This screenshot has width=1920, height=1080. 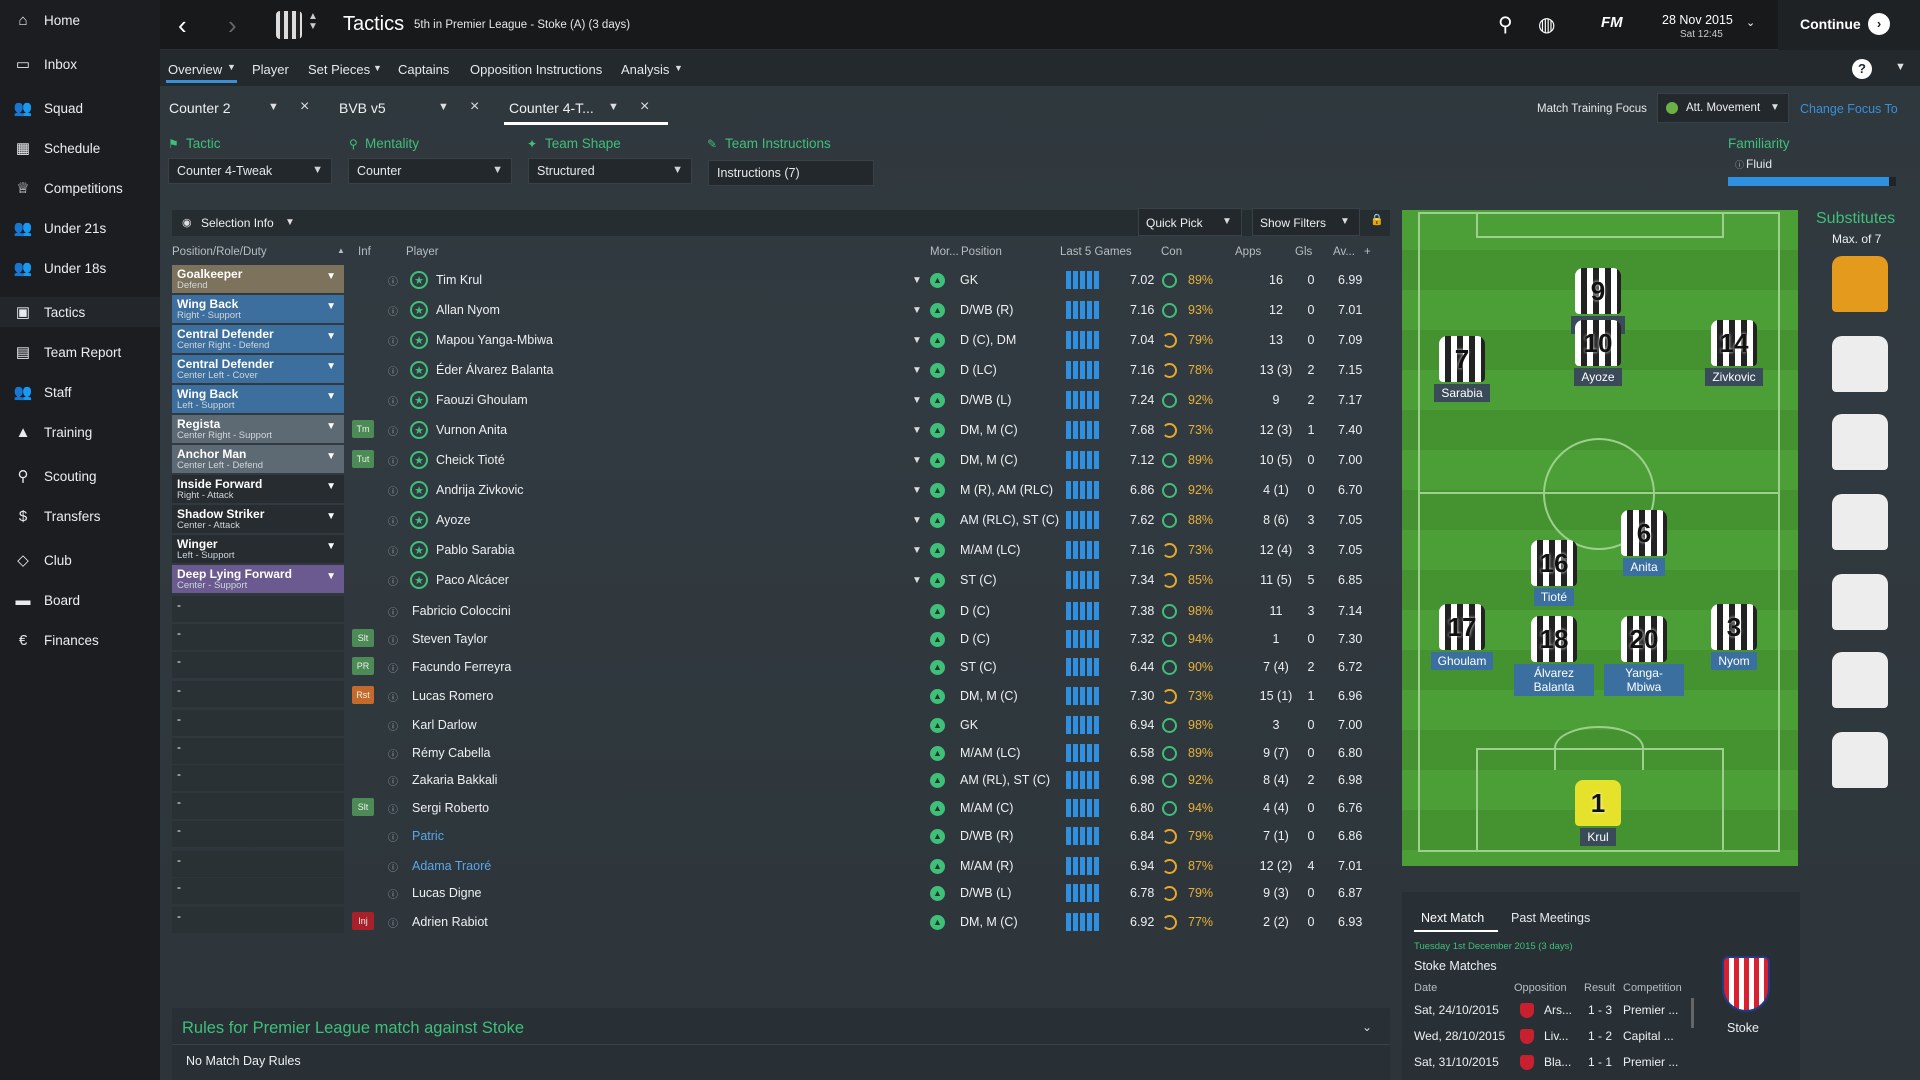 What do you see at coordinates (363, 921) in the screenshot?
I see `status-badge: Inj` at bounding box center [363, 921].